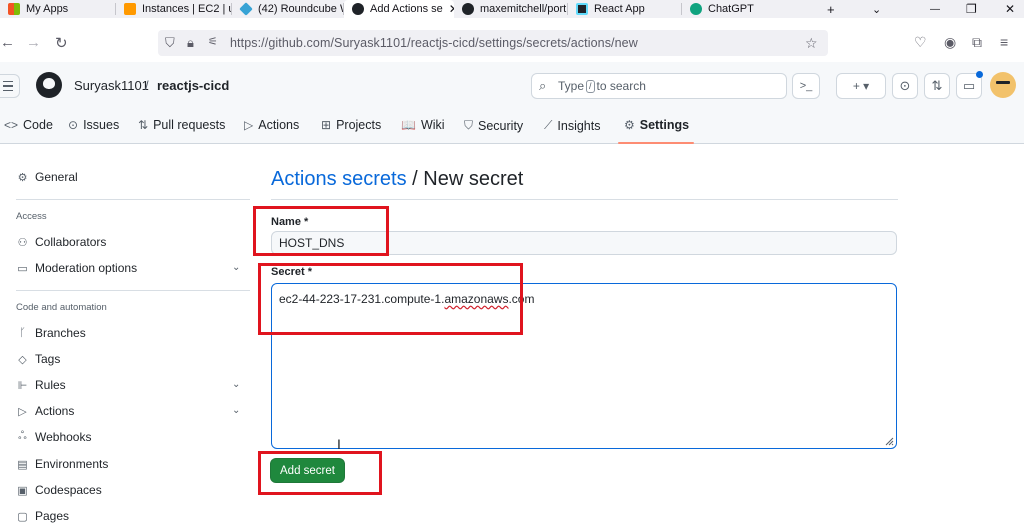 This screenshot has width=1024, height=528. I want to click on sidebar-item-collaborators: ⚇ Collaborators, so click(61, 242).